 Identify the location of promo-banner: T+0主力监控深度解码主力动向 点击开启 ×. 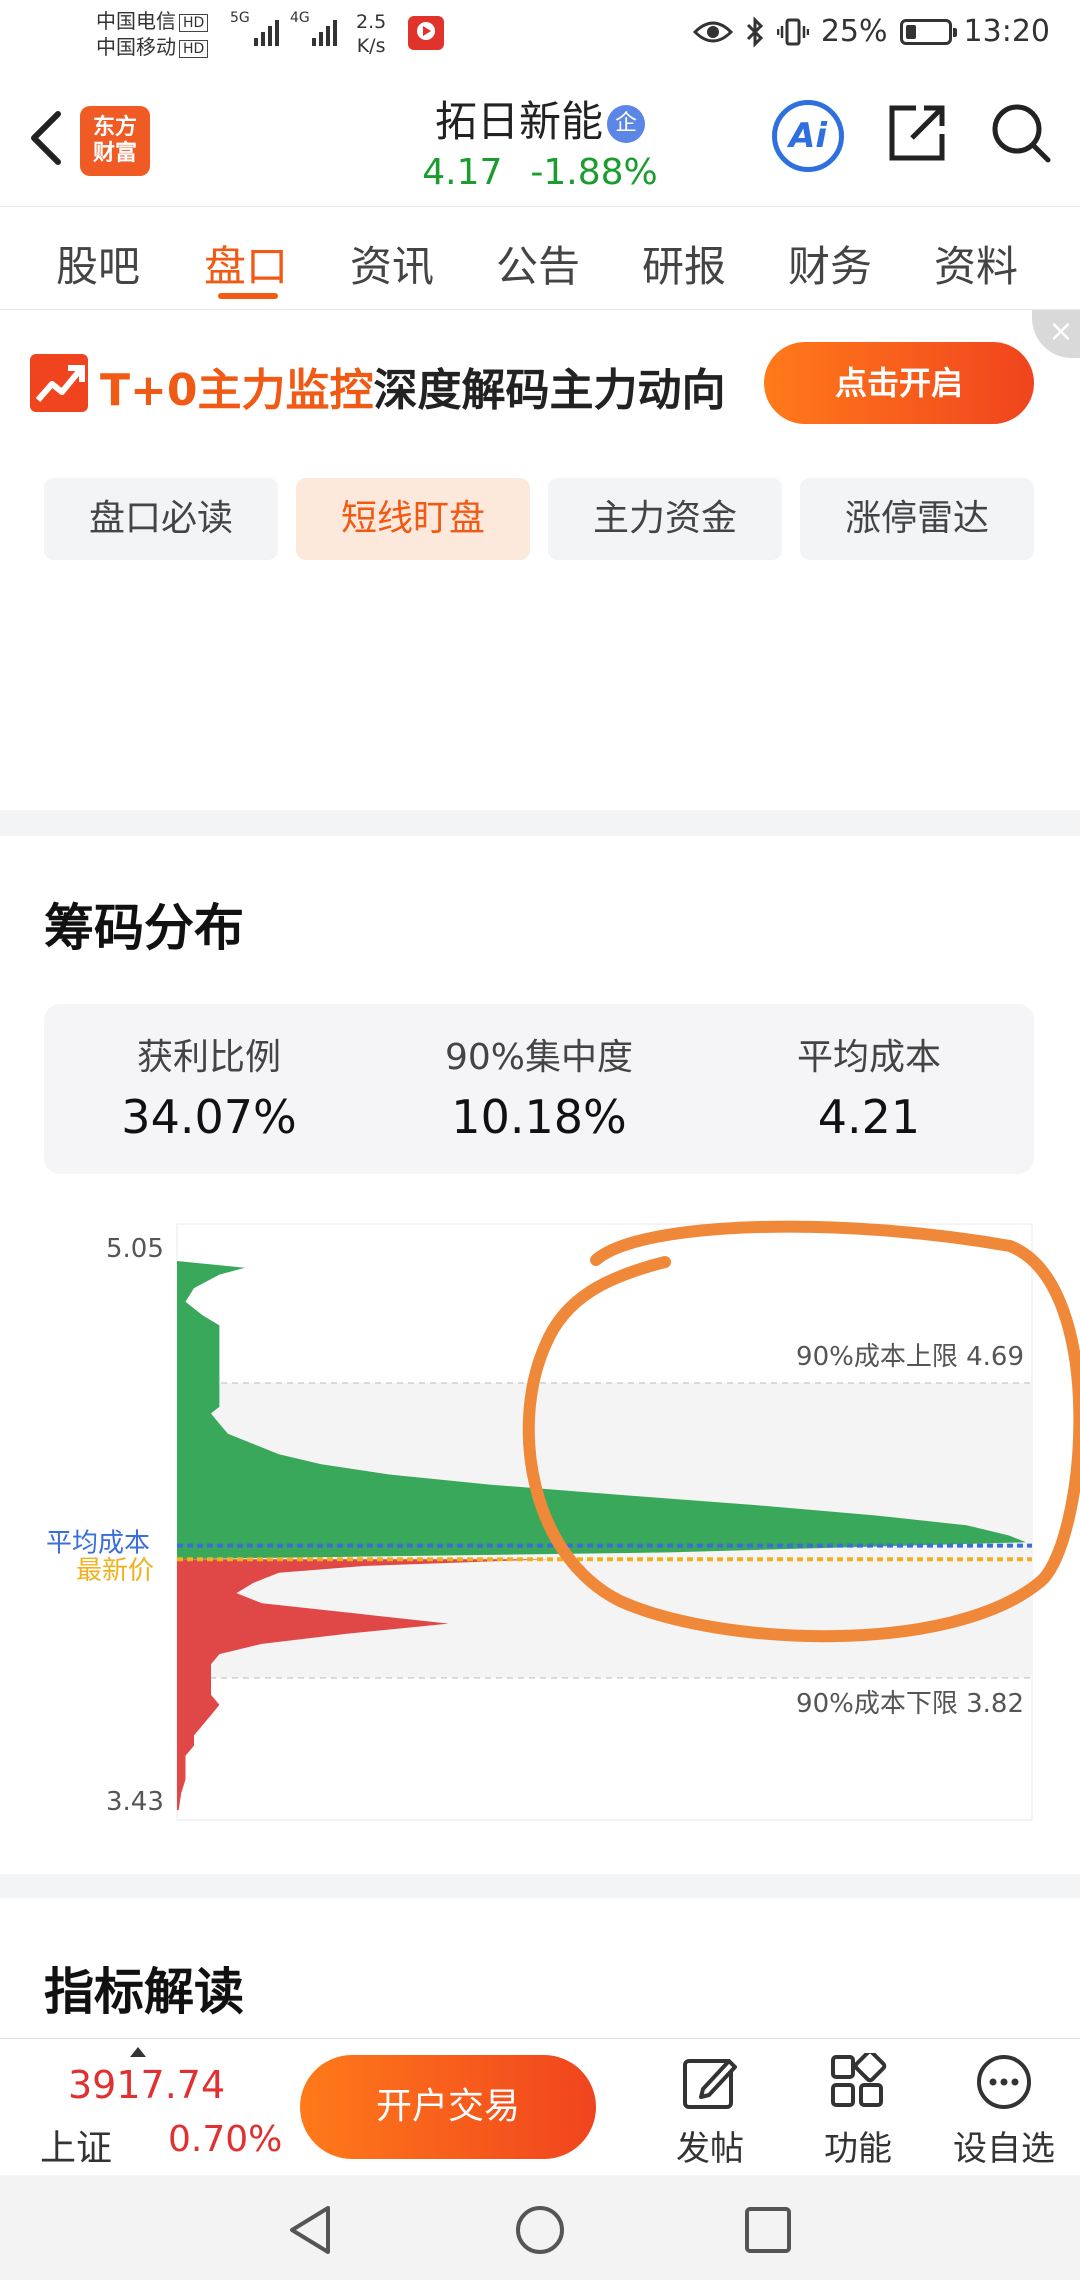
(540, 385).